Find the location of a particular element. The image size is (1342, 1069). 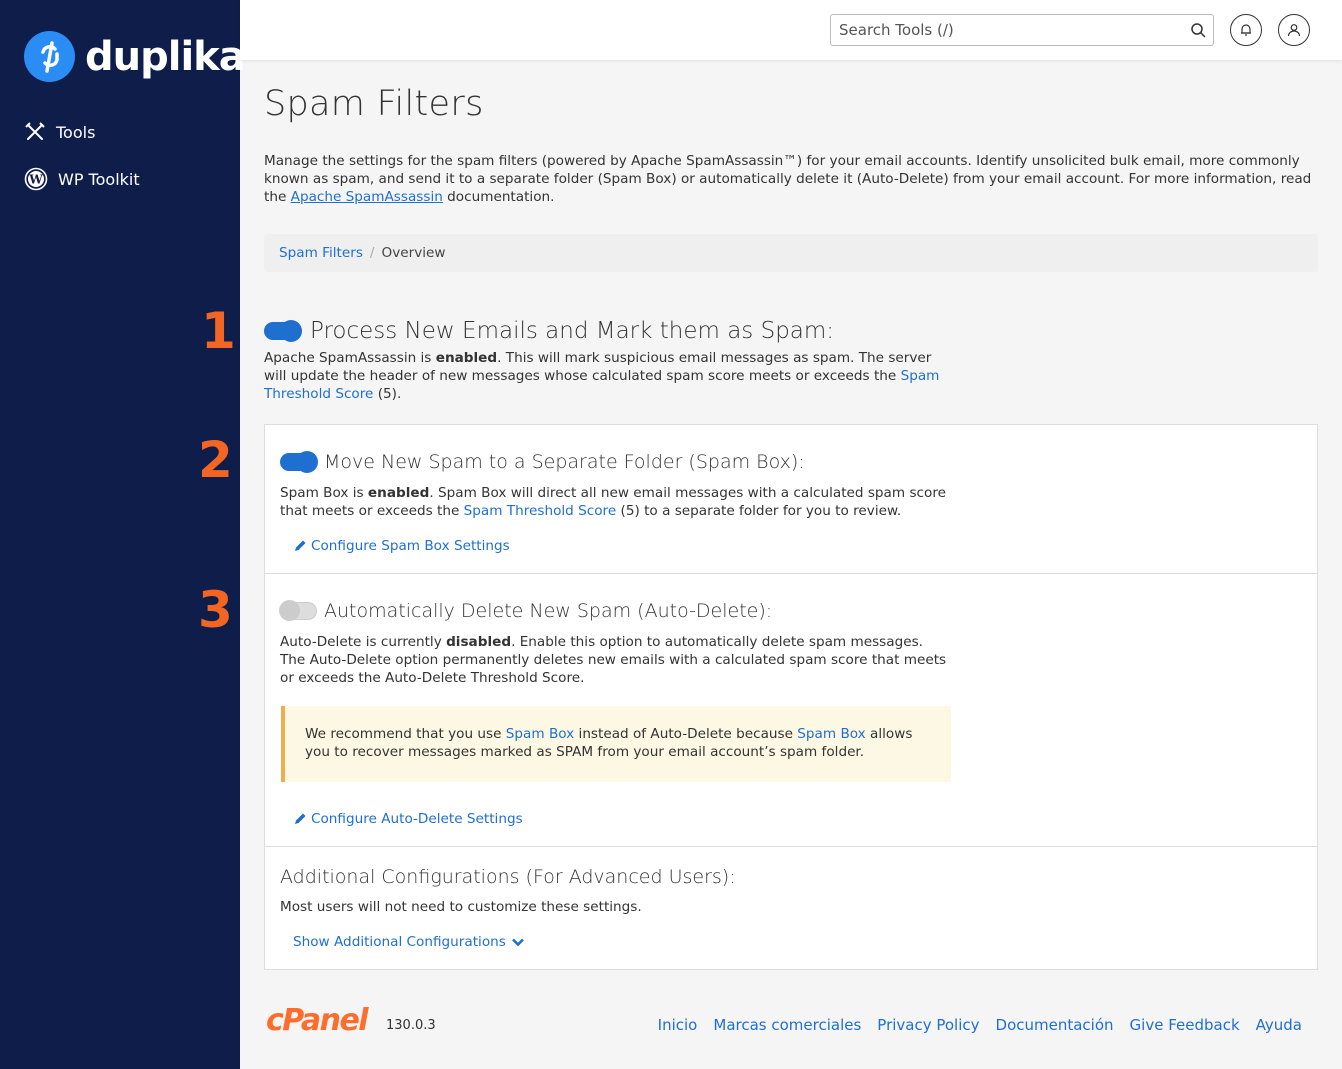

autodelete-desc-a: Auto-Delete is currently is located at coordinates (363, 642).